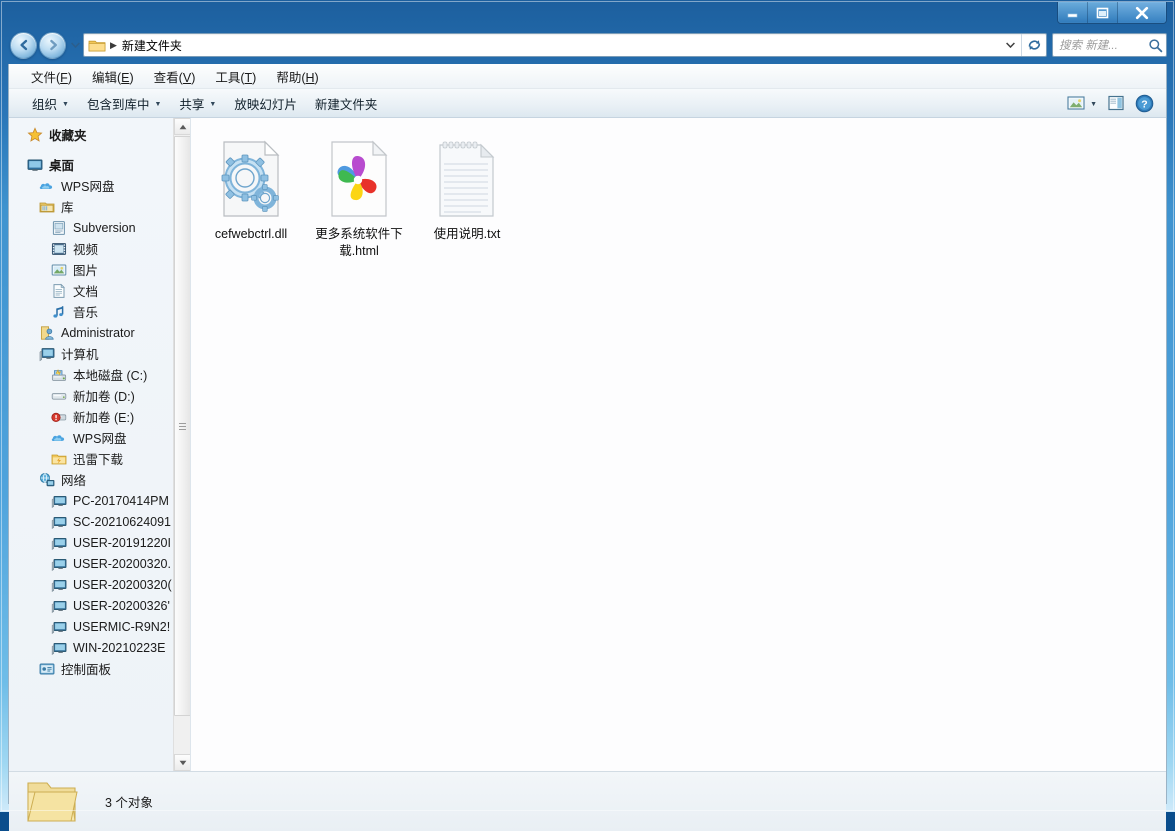 The image size is (1175, 831). What do you see at coordinates (99, 134) in the screenshot?
I see `nav-item-favorites: 收藏夹` at bounding box center [99, 134].